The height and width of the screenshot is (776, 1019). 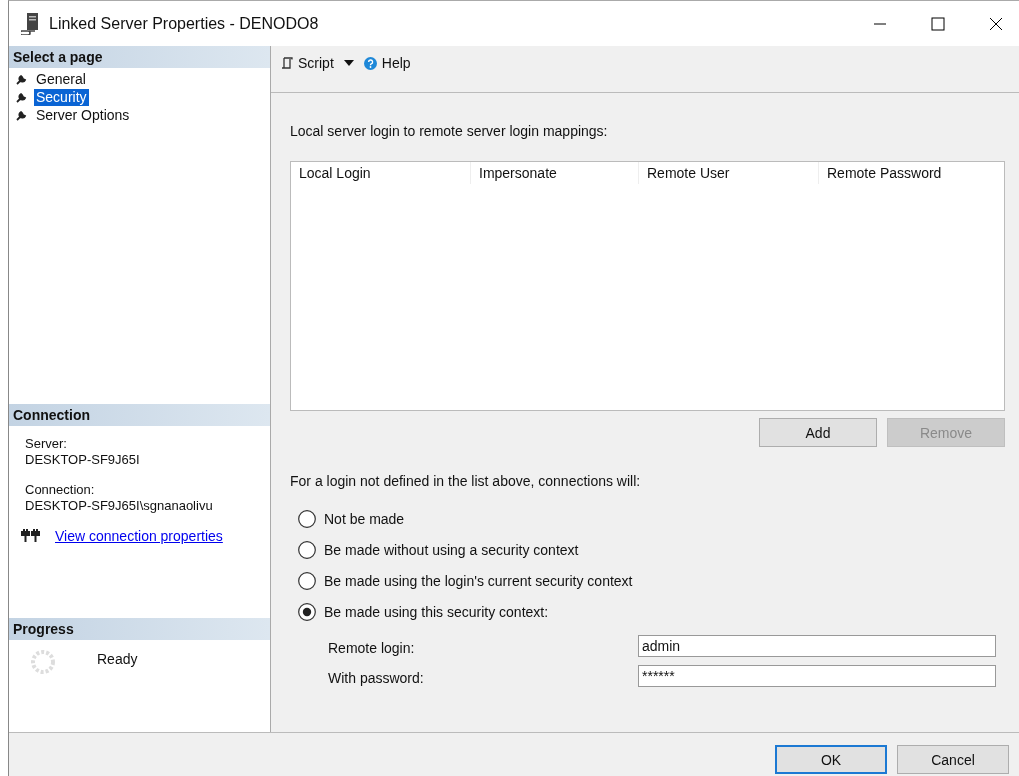 I want to click on script-icon, so click(x=287, y=63).